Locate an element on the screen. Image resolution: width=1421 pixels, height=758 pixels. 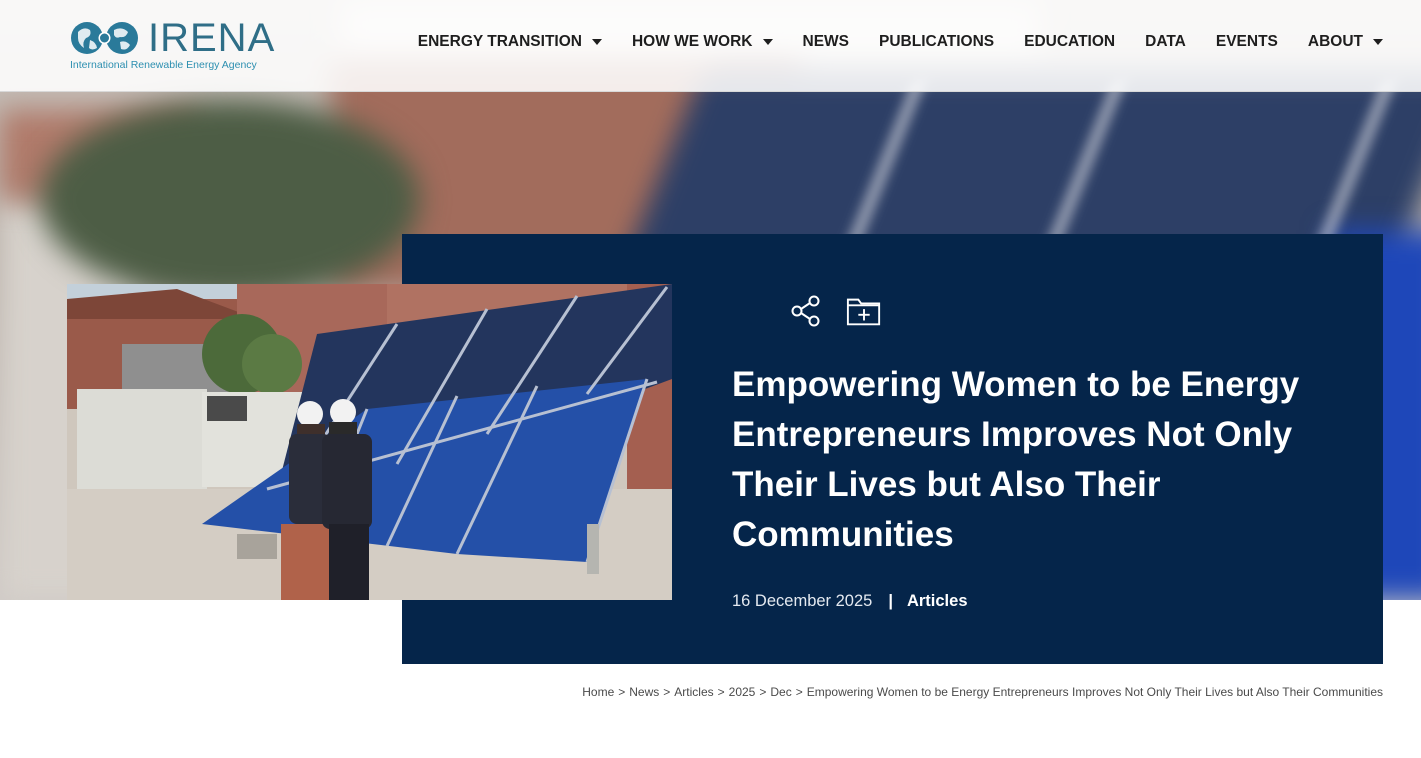
breadcrumb-month: Dec is located at coordinates (780, 692).